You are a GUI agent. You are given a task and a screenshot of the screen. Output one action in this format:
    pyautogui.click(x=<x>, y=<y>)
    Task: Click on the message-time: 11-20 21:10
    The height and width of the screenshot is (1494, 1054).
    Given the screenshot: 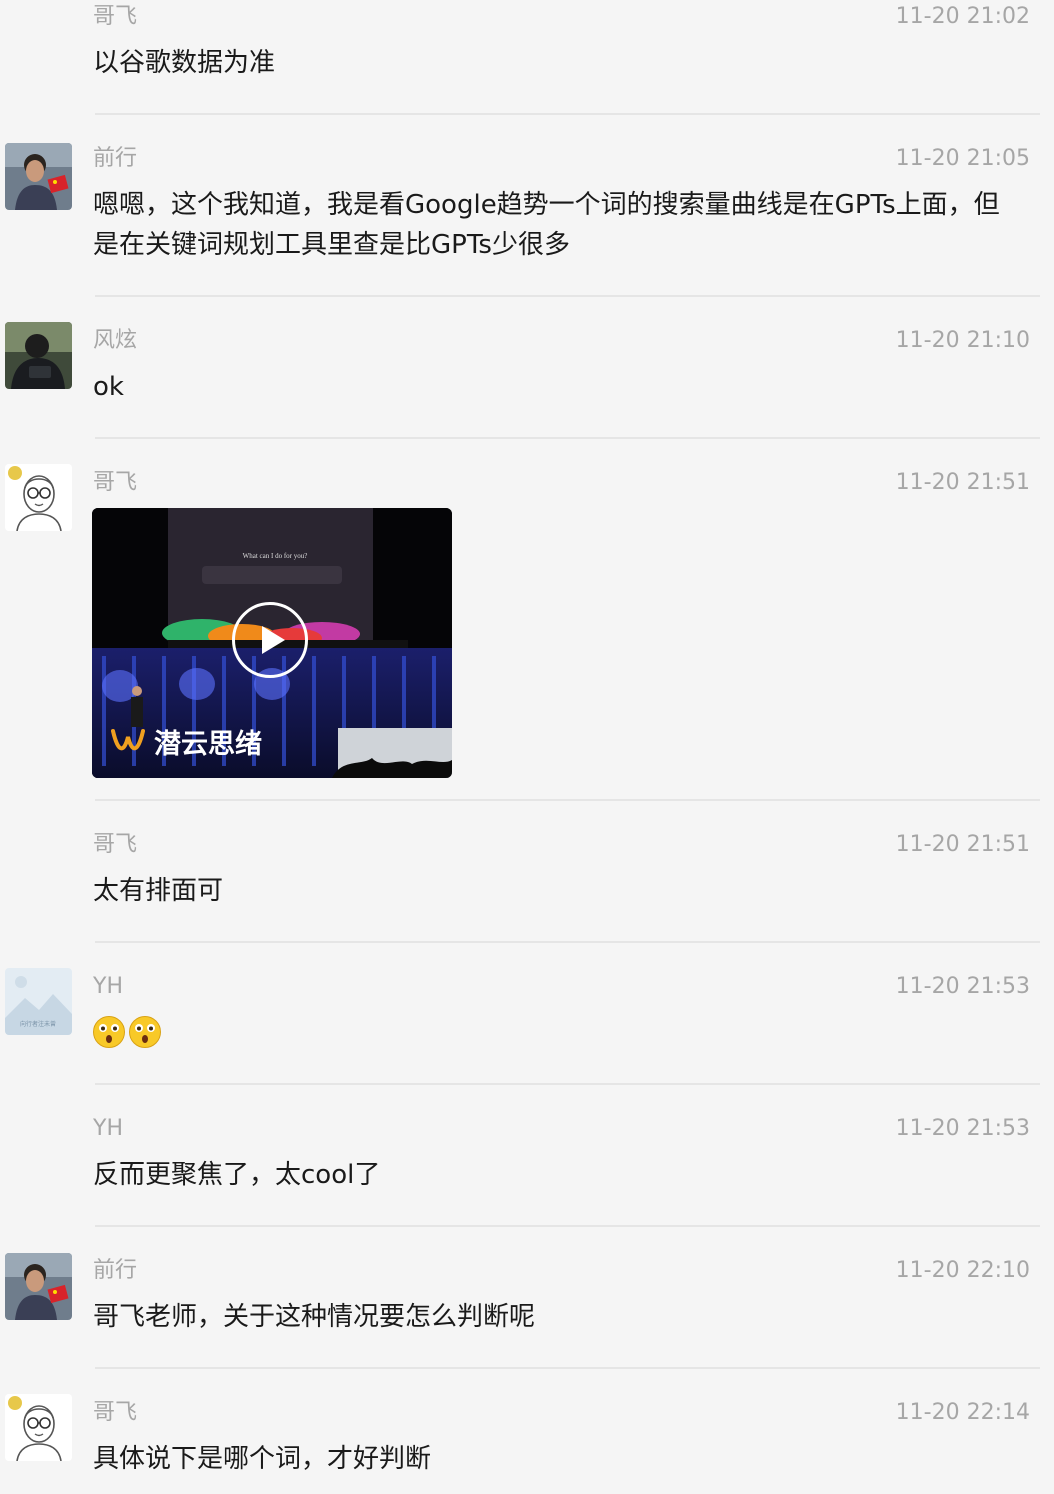 What is the action you would take?
    pyautogui.click(x=962, y=340)
    